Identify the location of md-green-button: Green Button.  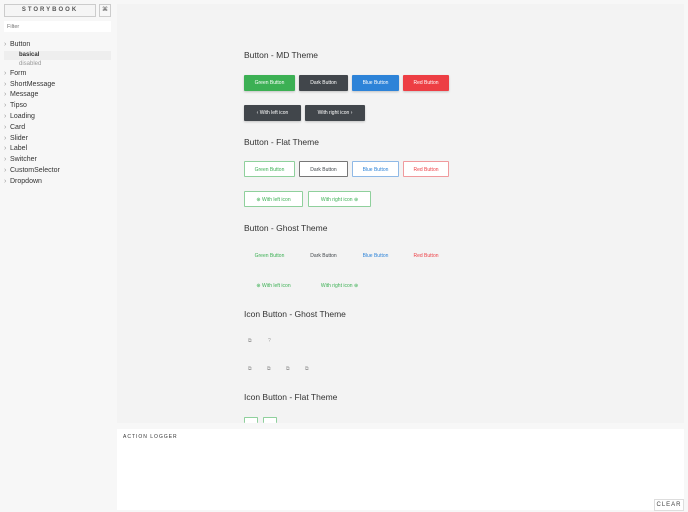
(269, 83).